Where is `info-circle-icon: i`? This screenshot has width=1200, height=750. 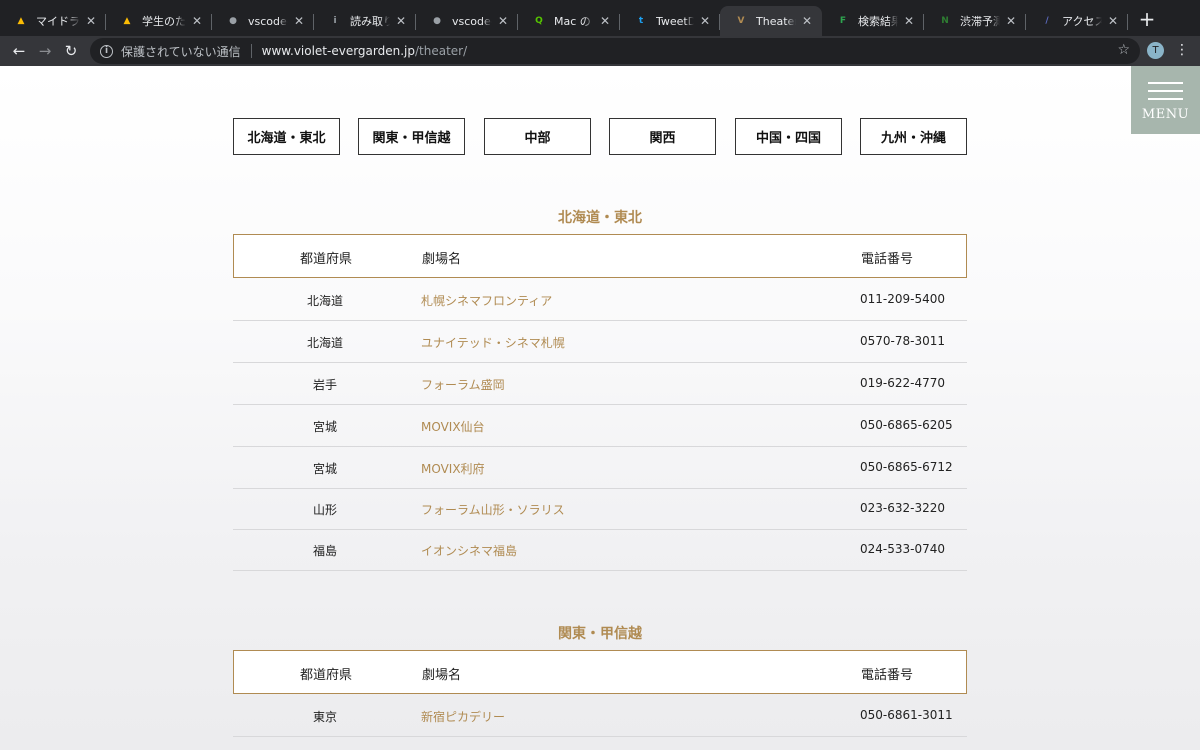 info-circle-icon: i is located at coordinates (335, 21).